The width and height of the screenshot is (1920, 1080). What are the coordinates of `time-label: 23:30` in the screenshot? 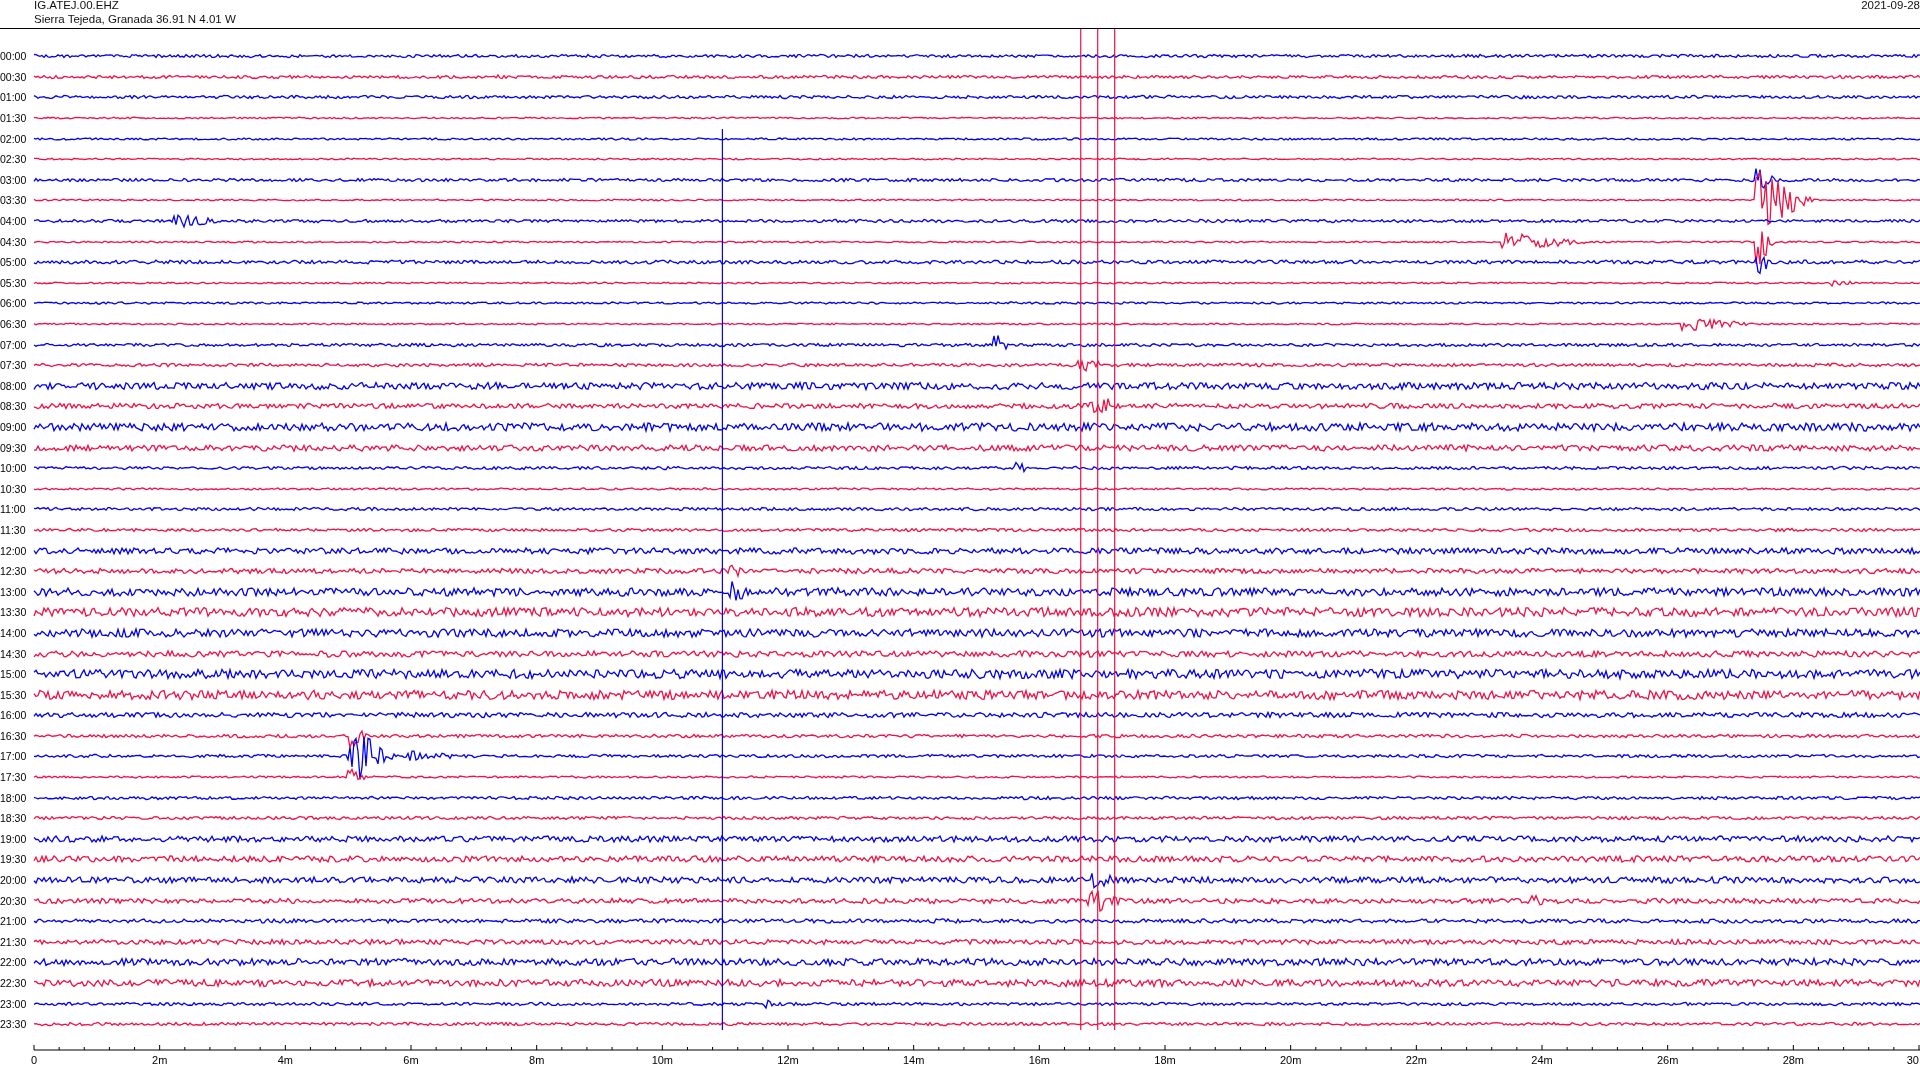 It's located at (14, 1024).